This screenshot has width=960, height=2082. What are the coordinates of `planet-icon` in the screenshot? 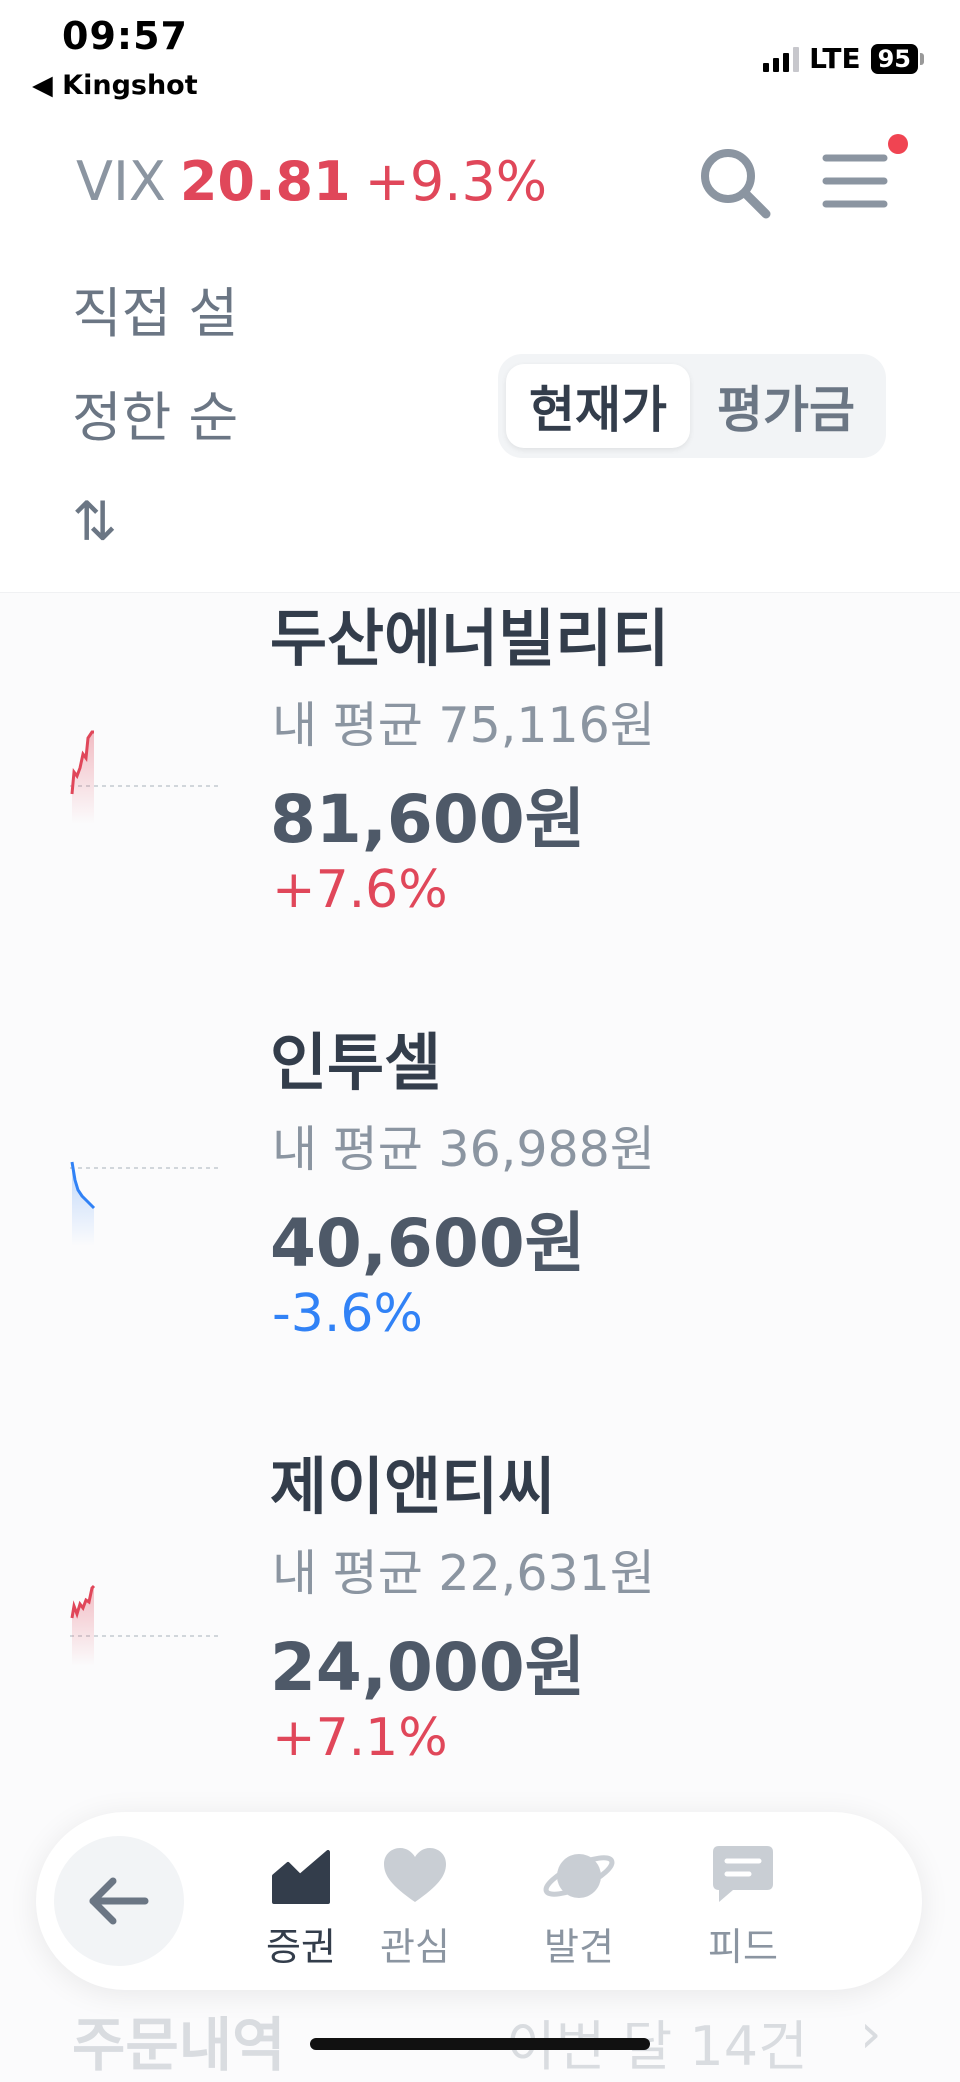 It's located at (579, 1876).